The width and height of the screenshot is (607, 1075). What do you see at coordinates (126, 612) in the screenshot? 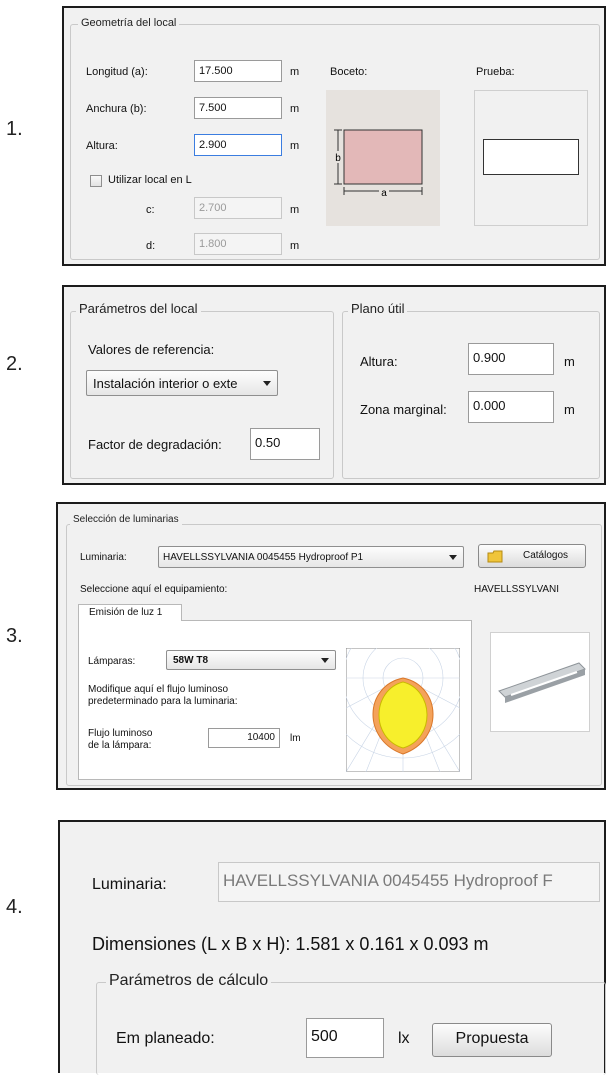
I see `tab-light-emission-1-label: Emisión de luz 1` at bounding box center [126, 612].